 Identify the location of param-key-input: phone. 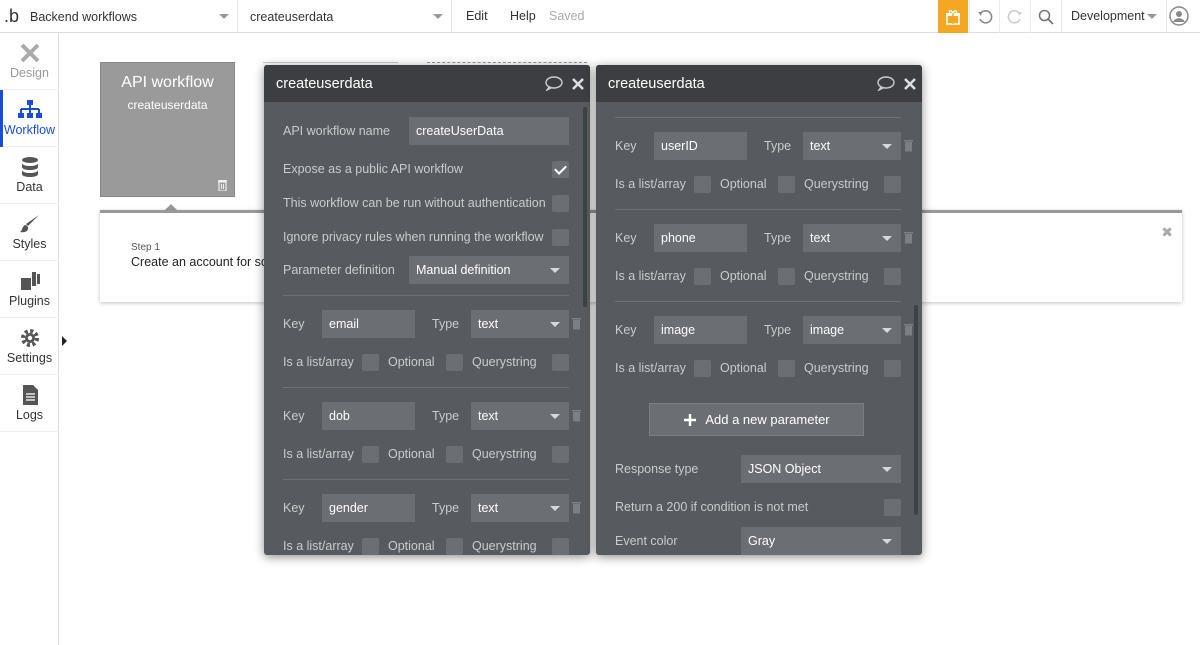
(700, 238).